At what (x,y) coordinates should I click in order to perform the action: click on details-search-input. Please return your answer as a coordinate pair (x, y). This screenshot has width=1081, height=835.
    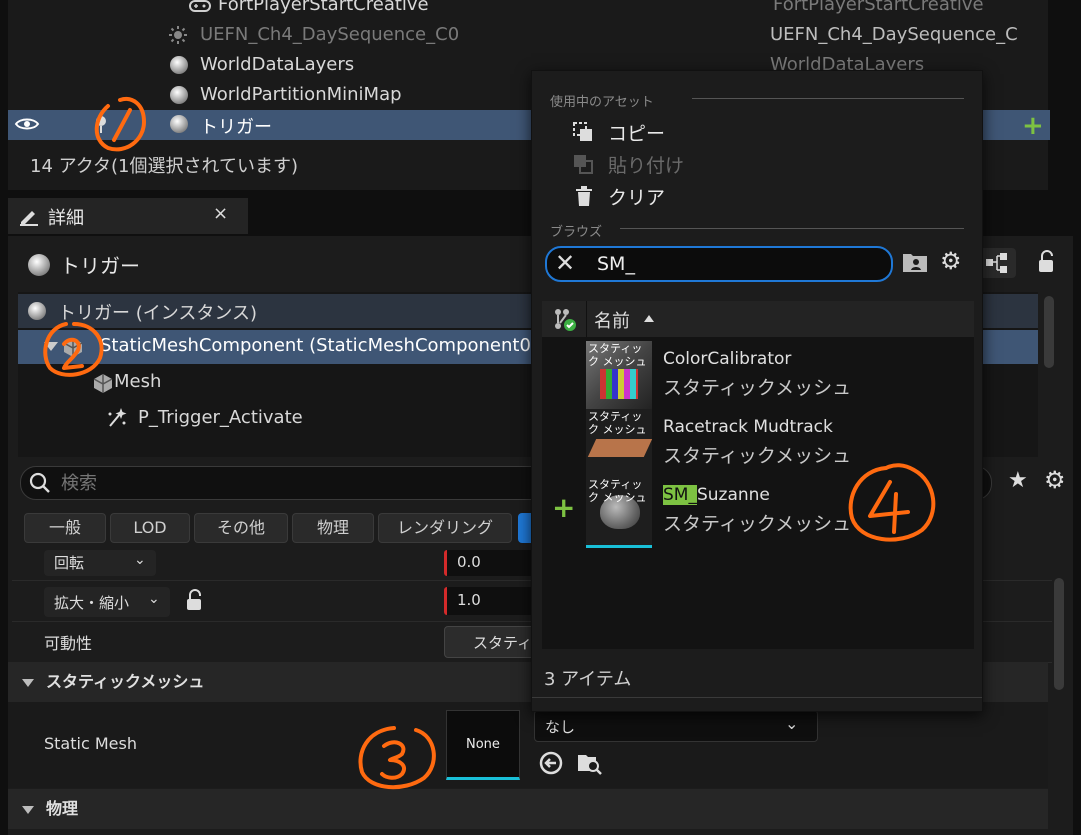
    Looking at the image, I should click on (261, 483).